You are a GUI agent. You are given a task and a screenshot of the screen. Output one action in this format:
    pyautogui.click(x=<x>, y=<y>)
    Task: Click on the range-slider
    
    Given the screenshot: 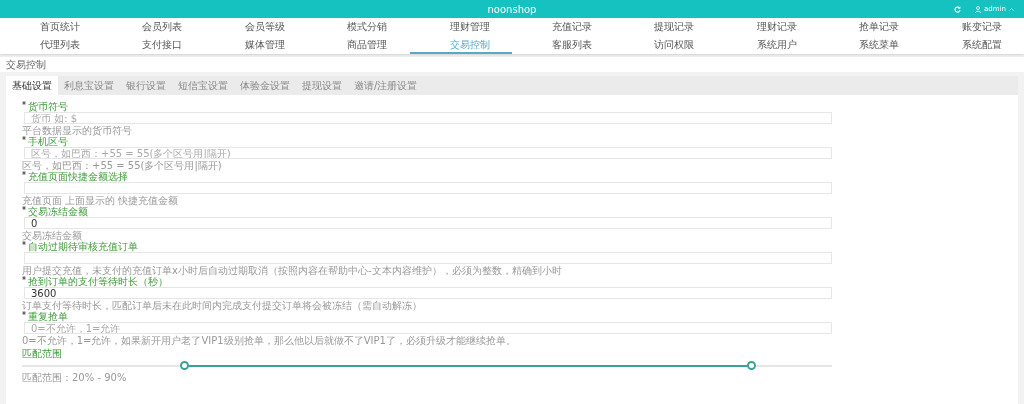 What is the action you would take?
    pyautogui.click(x=427, y=366)
    